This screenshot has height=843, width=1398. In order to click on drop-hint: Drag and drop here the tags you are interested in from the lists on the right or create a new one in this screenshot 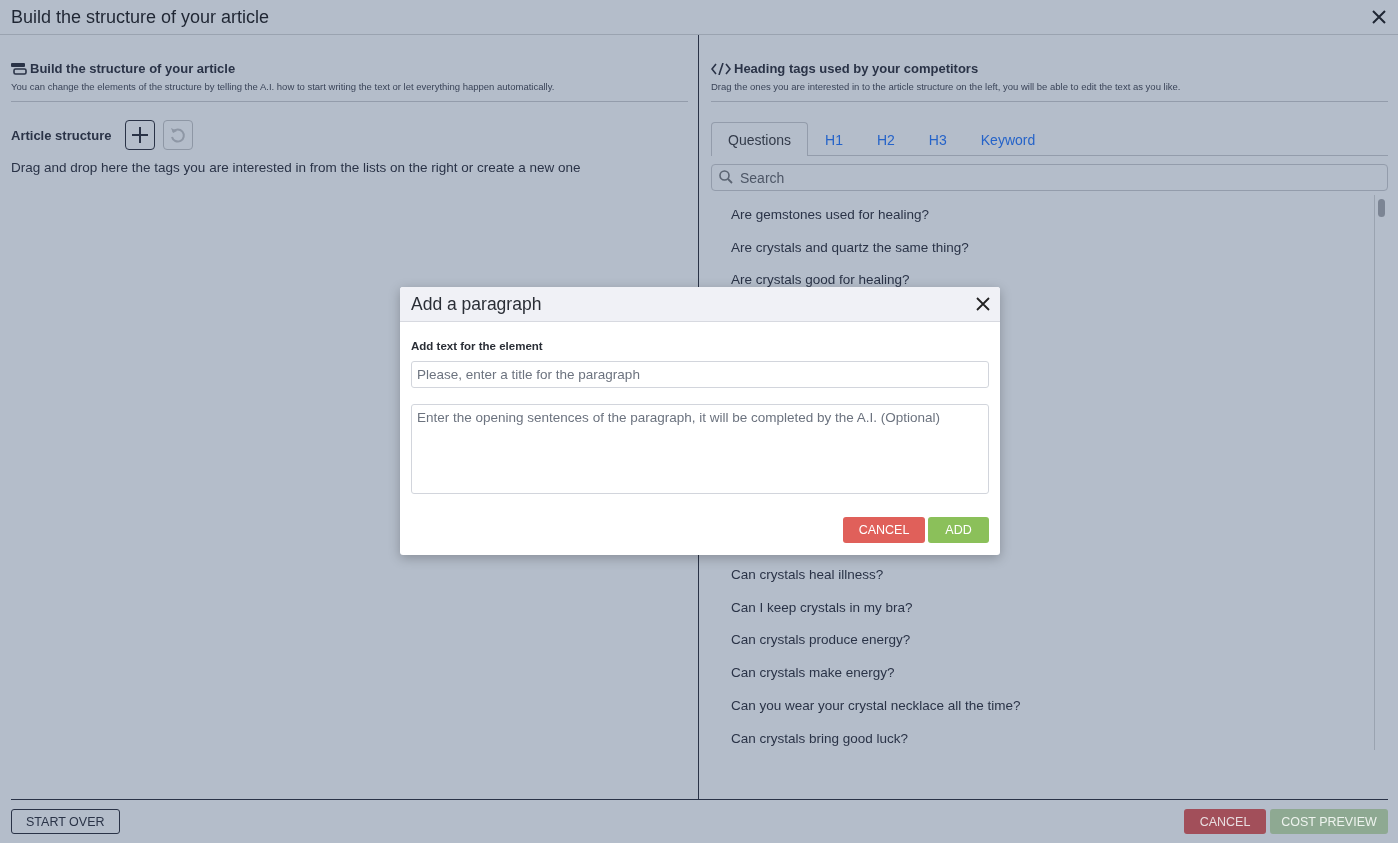, I will do `click(296, 167)`.